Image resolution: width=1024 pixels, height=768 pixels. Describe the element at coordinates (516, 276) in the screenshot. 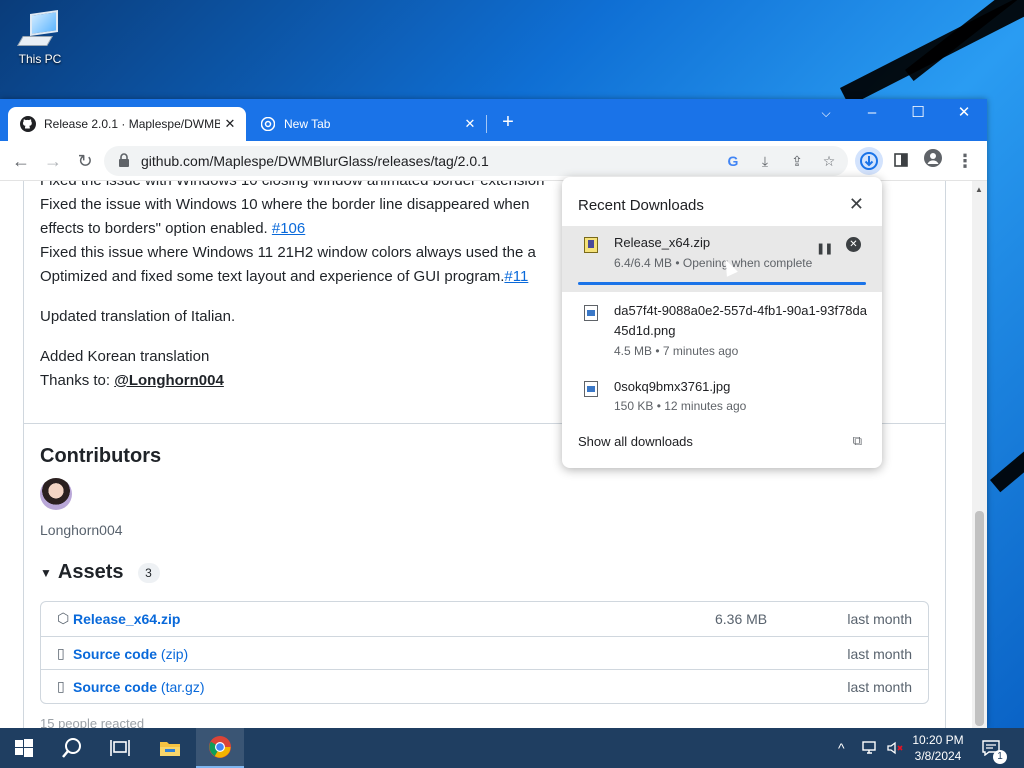

I see `issue-11-link: #11` at that location.